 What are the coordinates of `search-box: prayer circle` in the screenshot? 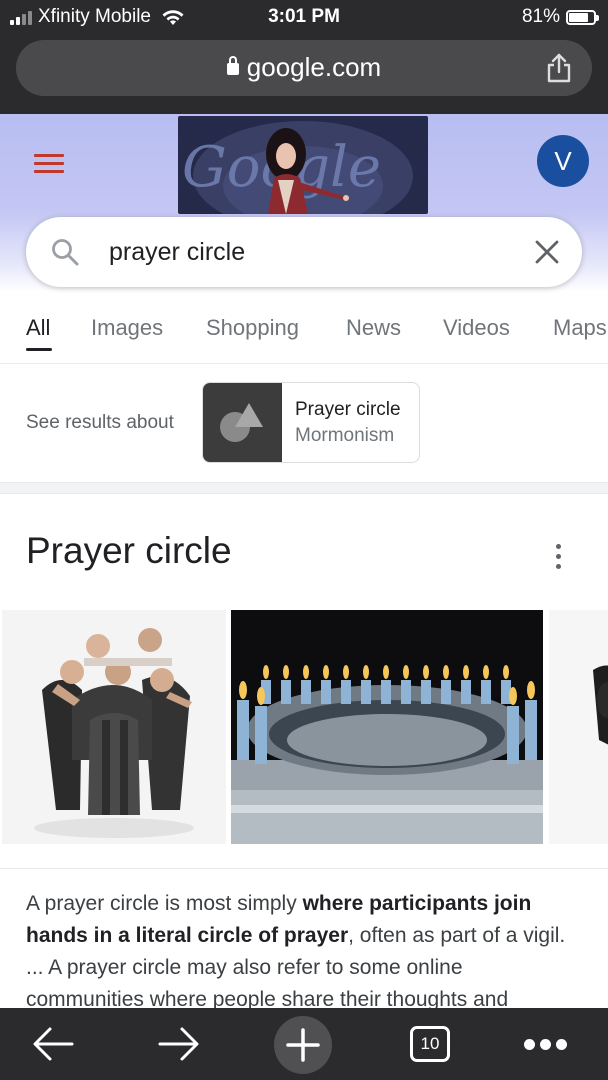 It's located at (304, 252).